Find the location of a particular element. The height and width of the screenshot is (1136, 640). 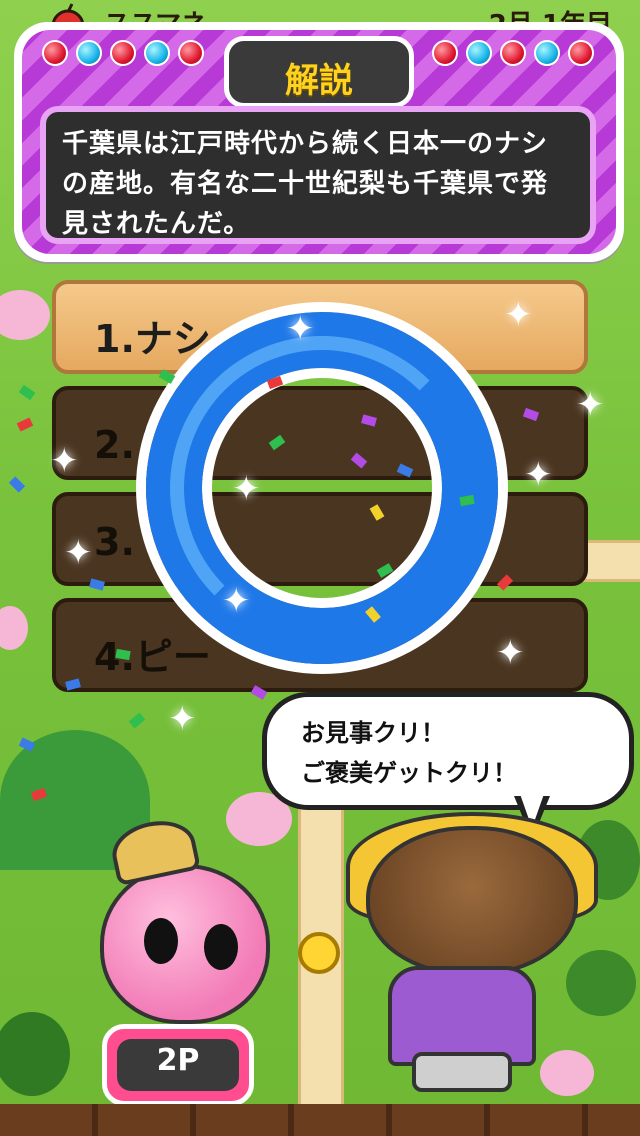

lights-left is located at coordinates (123, 53).